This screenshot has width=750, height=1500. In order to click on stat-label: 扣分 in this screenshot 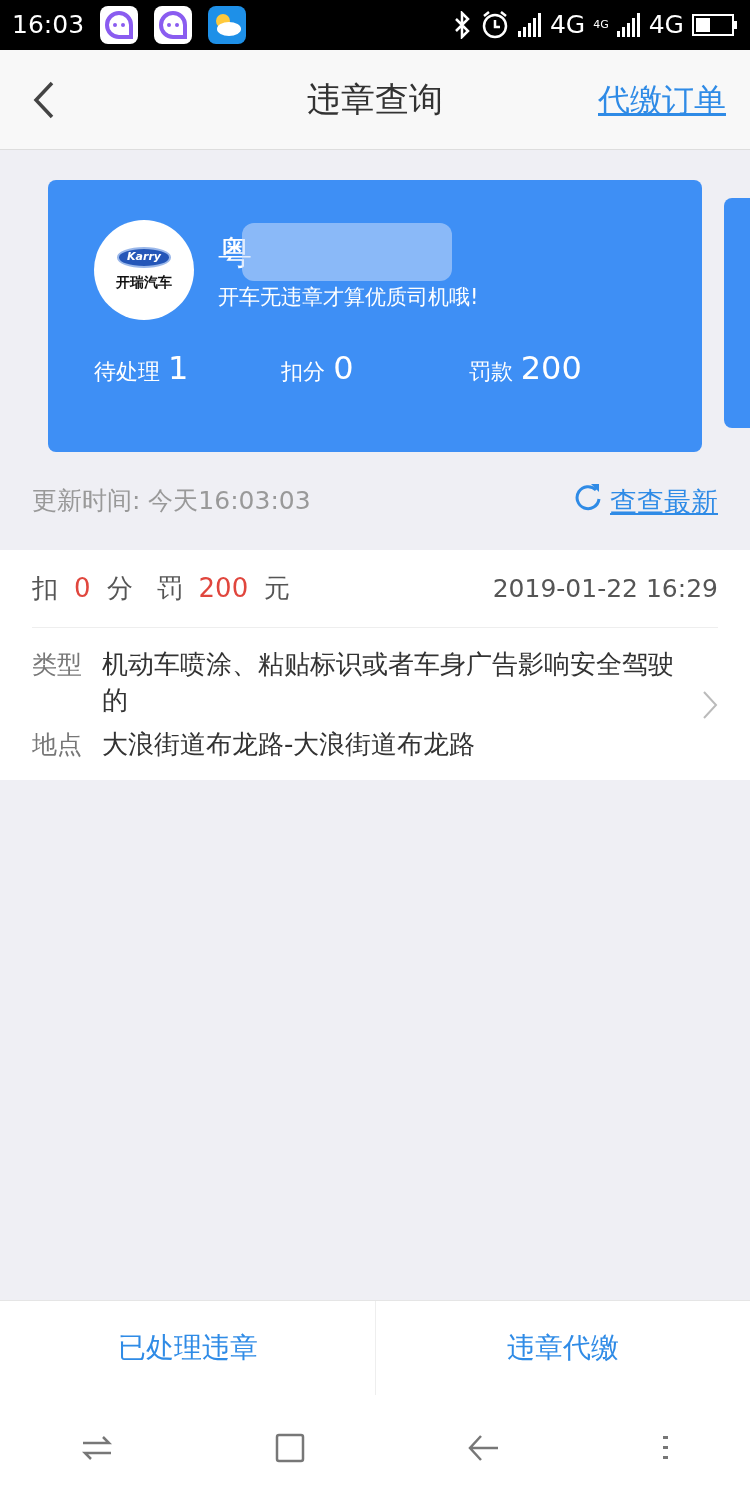, I will do `click(303, 372)`.